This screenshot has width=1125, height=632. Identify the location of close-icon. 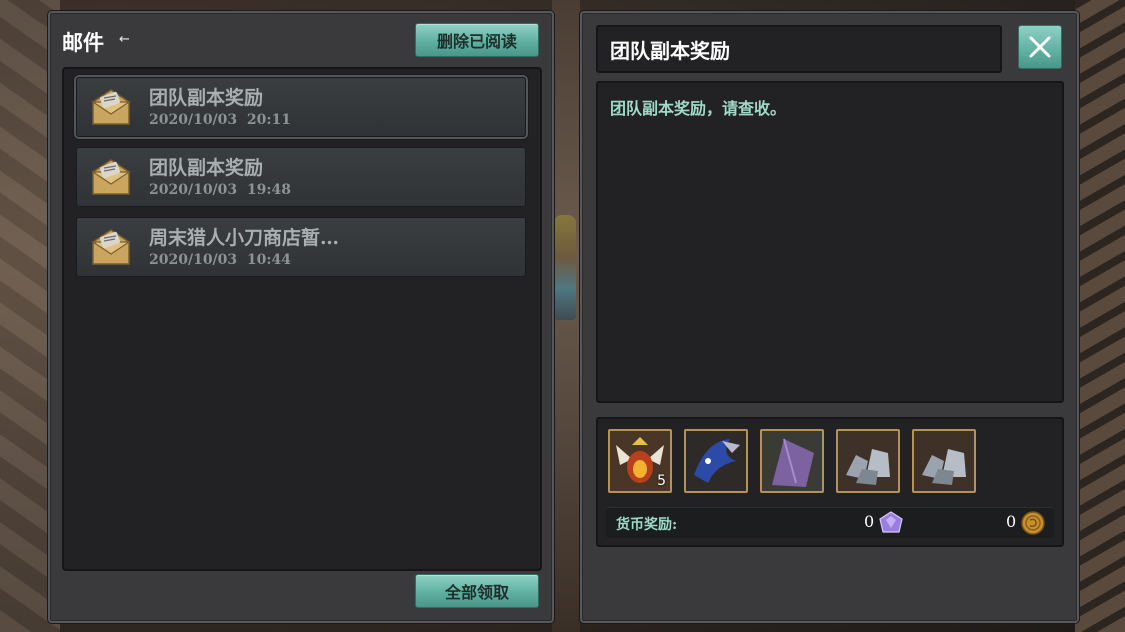
(1040, 47).